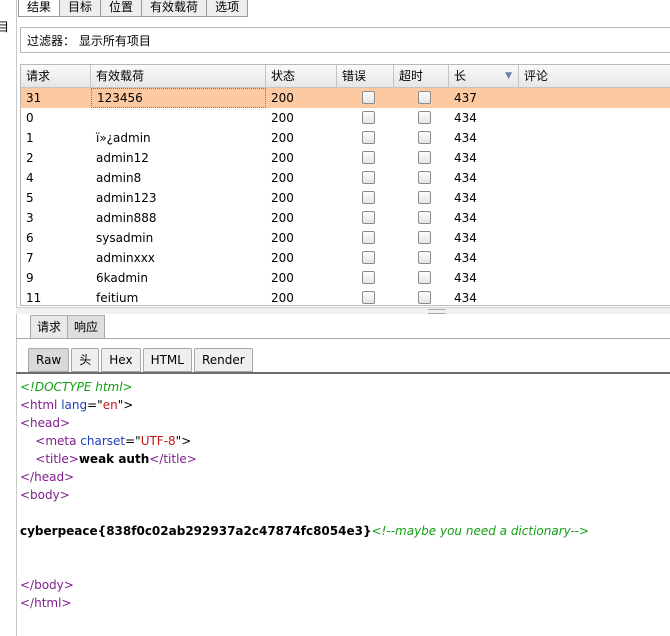 The width and height of the screenshot is (670, 636). Describe the element at coordinates (173, 459) in the screenshot. I see `title-close-tag: </title>` at that location.